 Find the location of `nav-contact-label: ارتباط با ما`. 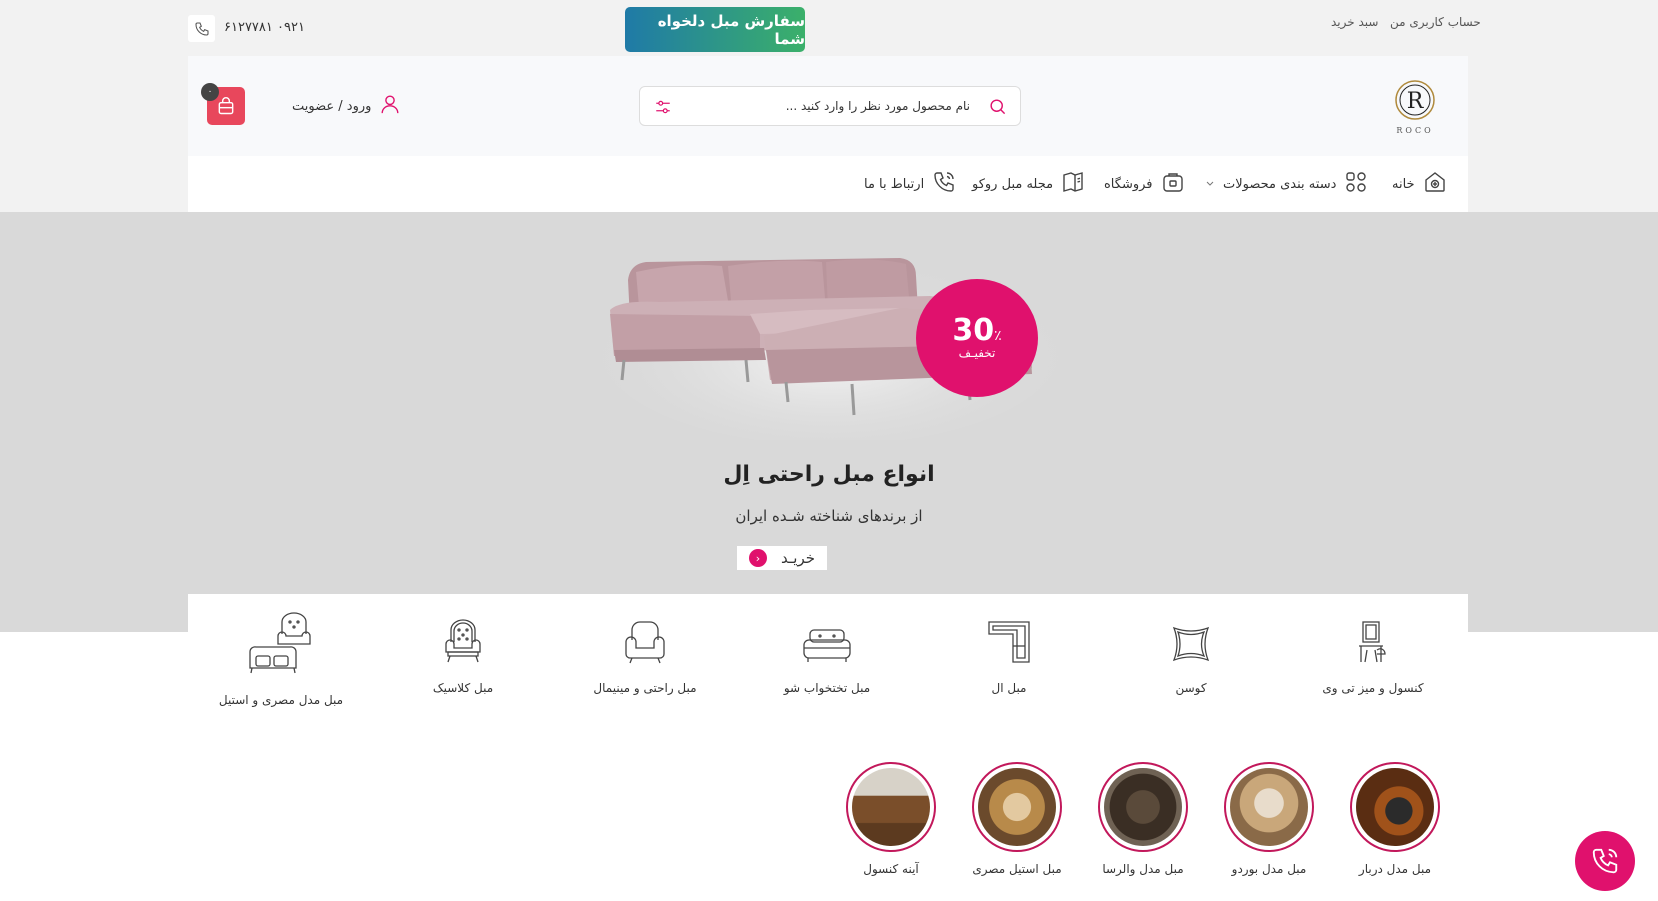

nav-contact-label: ارتباط با ما is located at coordinates (894, 184).